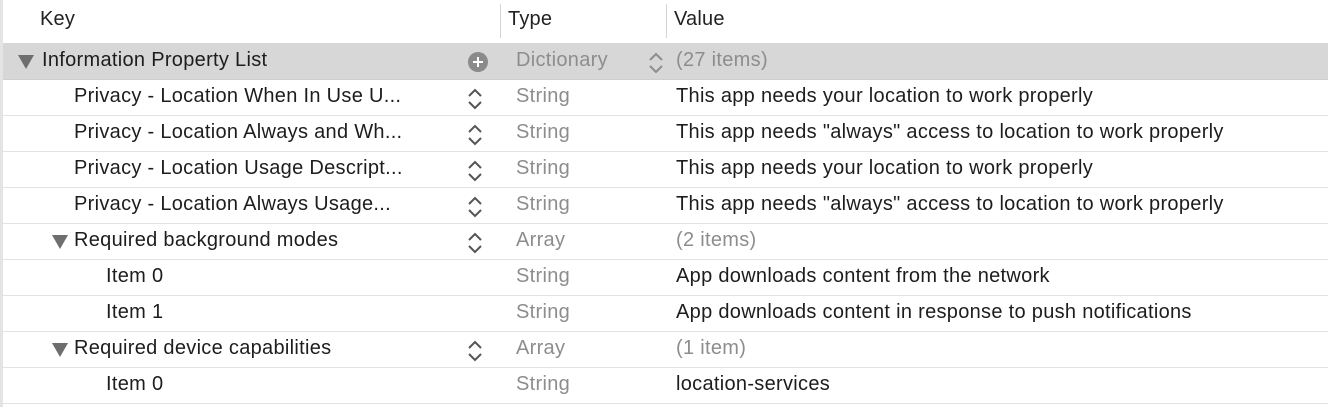 This screenshot has height=407, width=1328. I want to click on value-column-header: Value, so click(699, 19).